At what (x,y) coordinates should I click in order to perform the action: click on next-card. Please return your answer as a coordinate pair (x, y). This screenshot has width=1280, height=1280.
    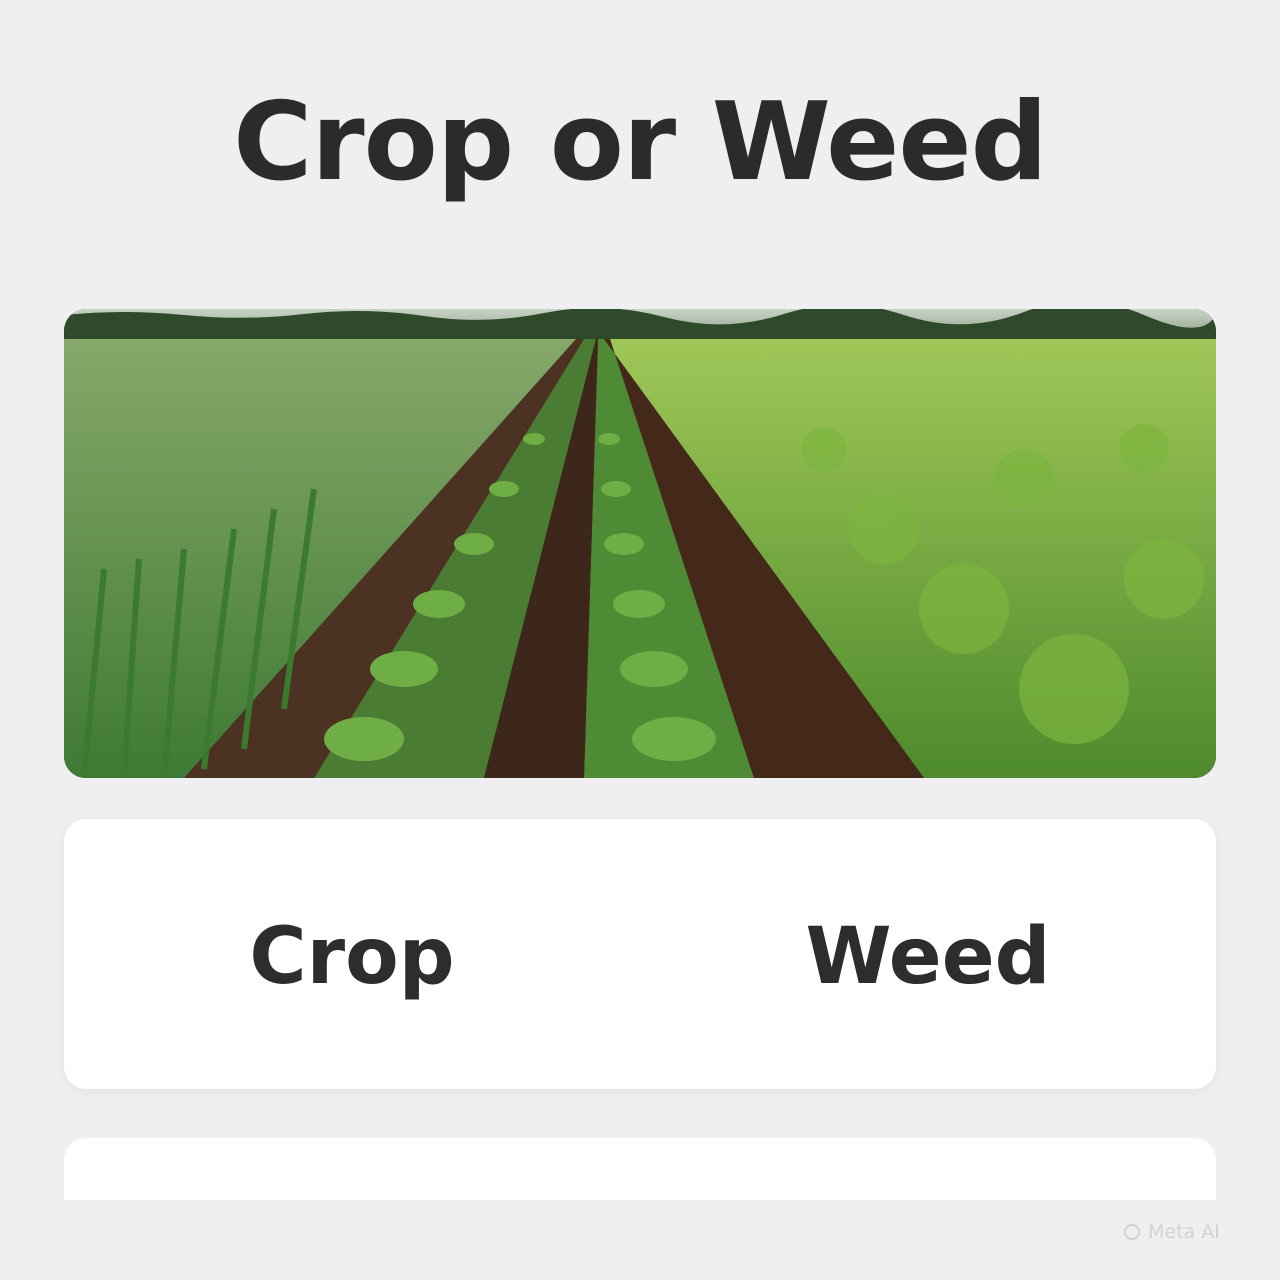
    Looking at the image, I should click on (640, 1169).